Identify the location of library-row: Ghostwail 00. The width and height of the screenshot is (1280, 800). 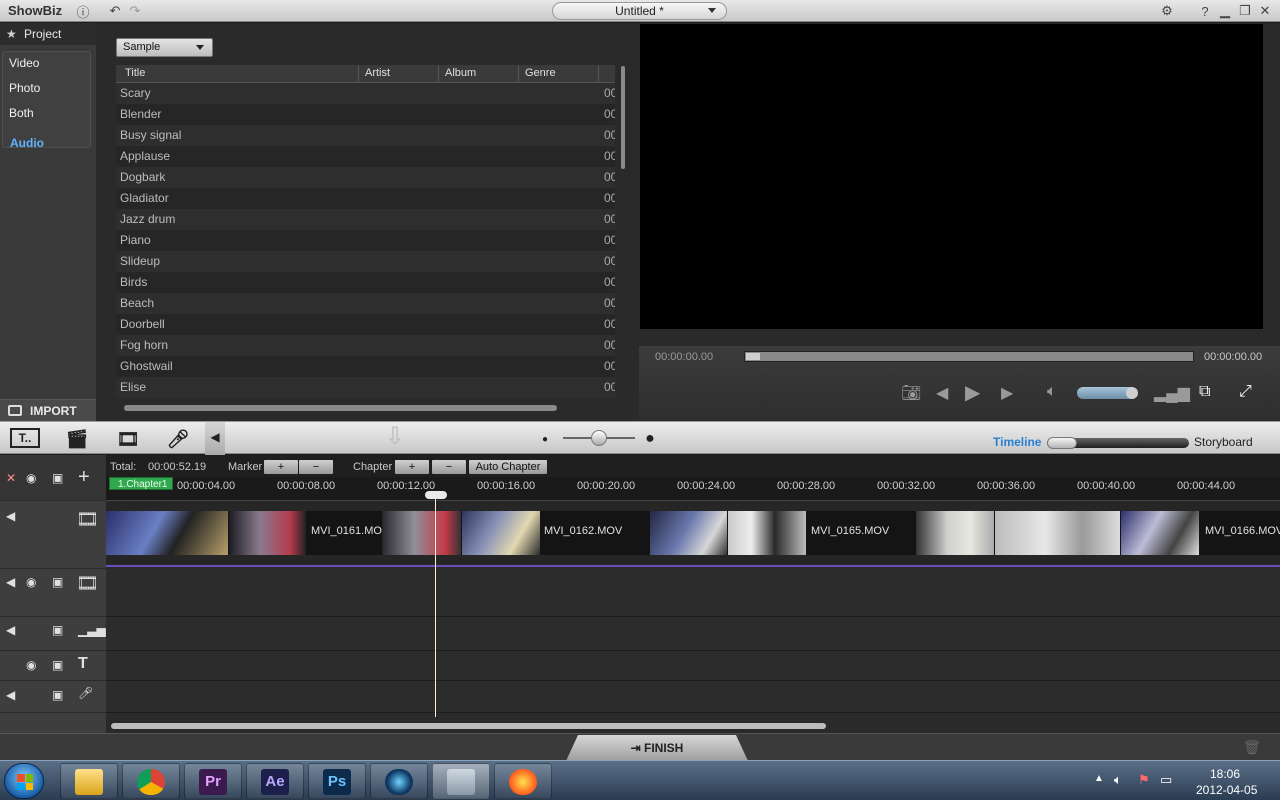
(365, 366).